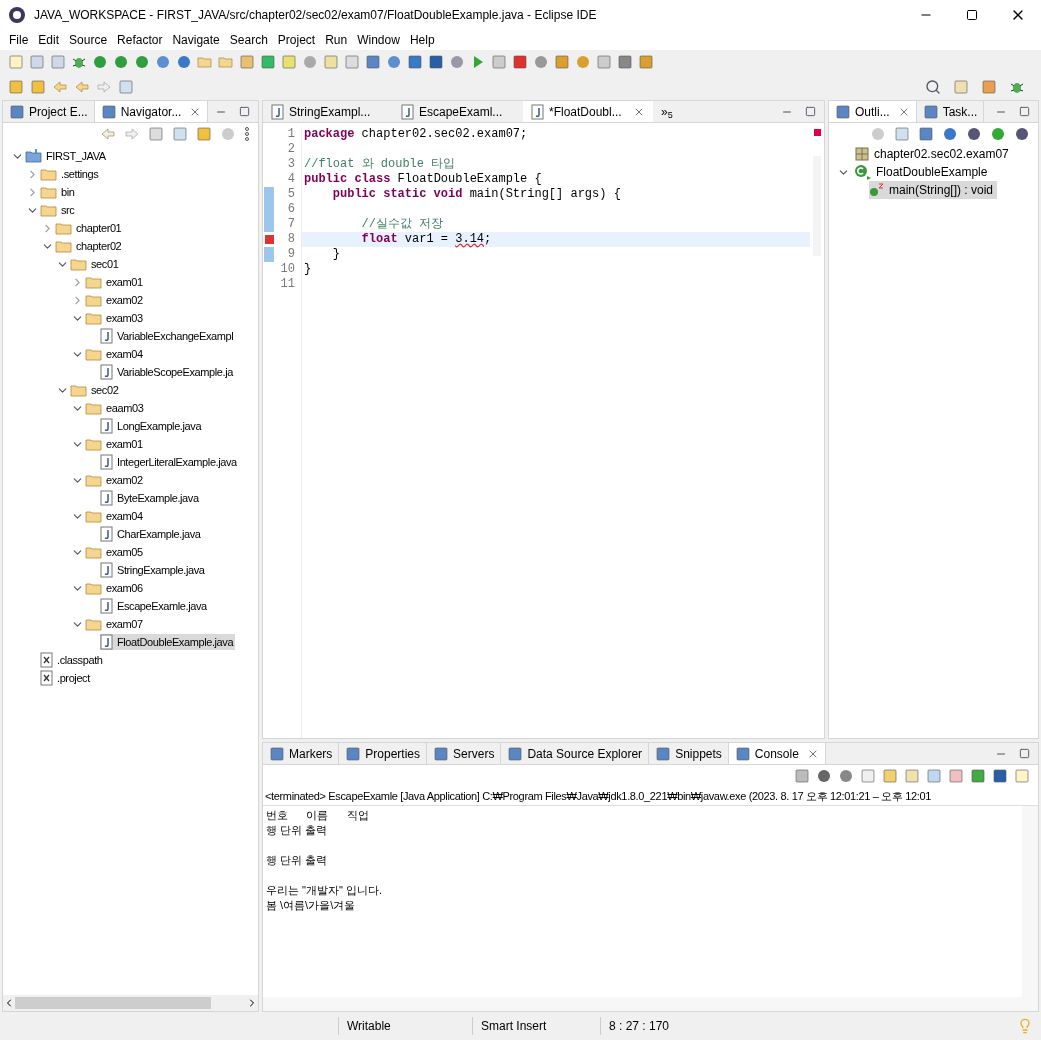 The width and height of the screenshot is (1041, 1040). I want to click on outline-item: main(String[]) : void, so click(933, 190).